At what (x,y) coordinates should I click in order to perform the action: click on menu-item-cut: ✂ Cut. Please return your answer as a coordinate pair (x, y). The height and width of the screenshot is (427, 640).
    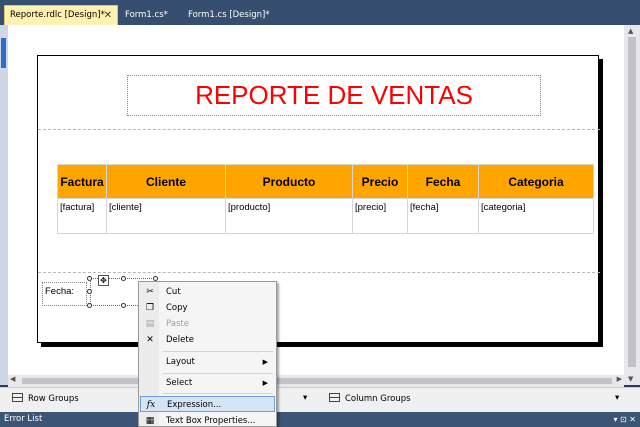
    Looking at the image, I should click on (207, 292).